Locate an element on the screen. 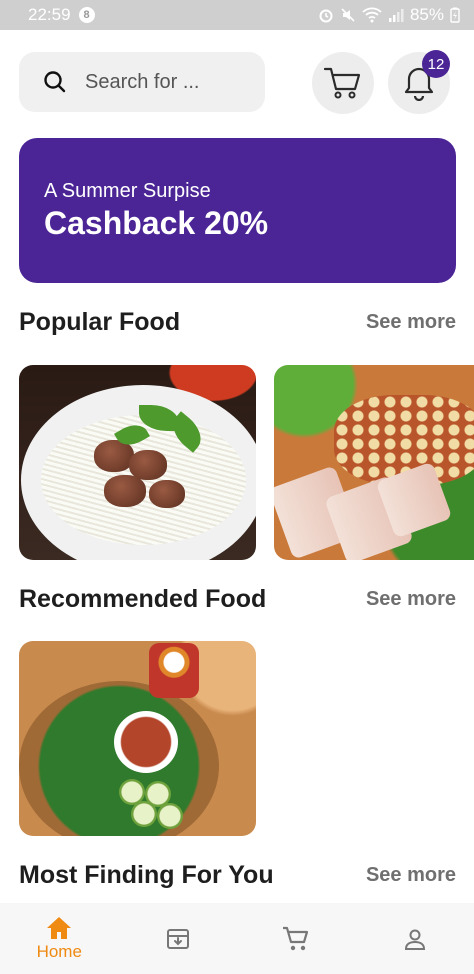  search-input is located at coordinates (165, 82).